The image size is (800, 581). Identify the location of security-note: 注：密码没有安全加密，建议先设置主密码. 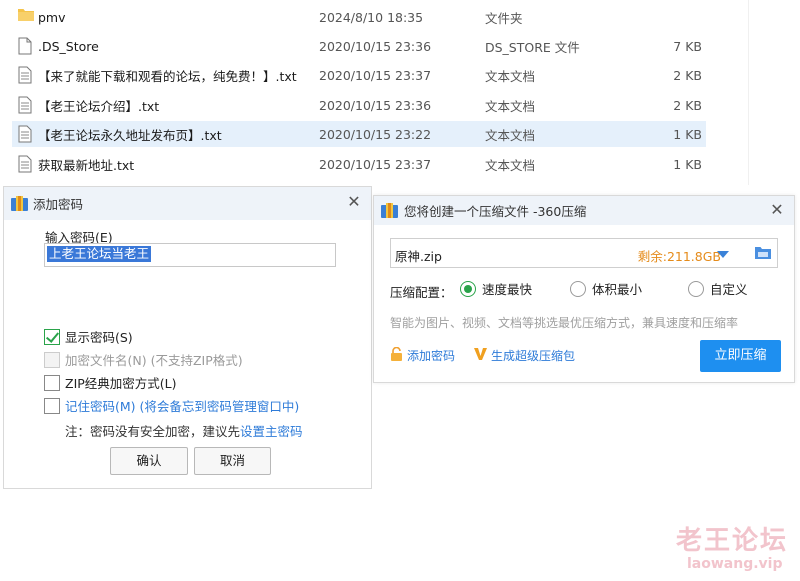
(184, 430).